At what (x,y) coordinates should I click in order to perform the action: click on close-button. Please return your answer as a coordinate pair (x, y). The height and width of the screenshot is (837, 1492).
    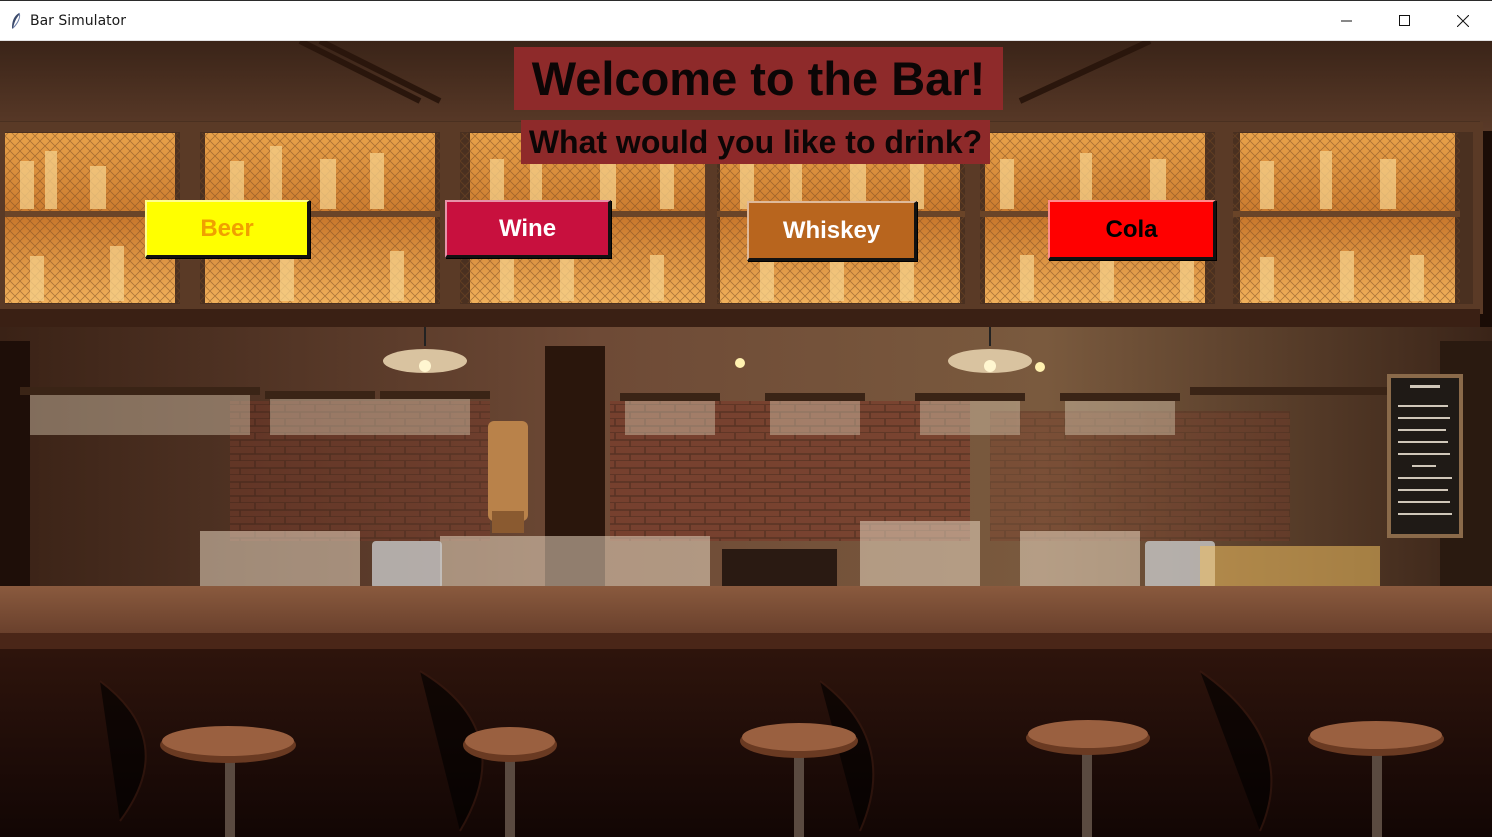
    Looking at the image, I should click on (1463, 21).